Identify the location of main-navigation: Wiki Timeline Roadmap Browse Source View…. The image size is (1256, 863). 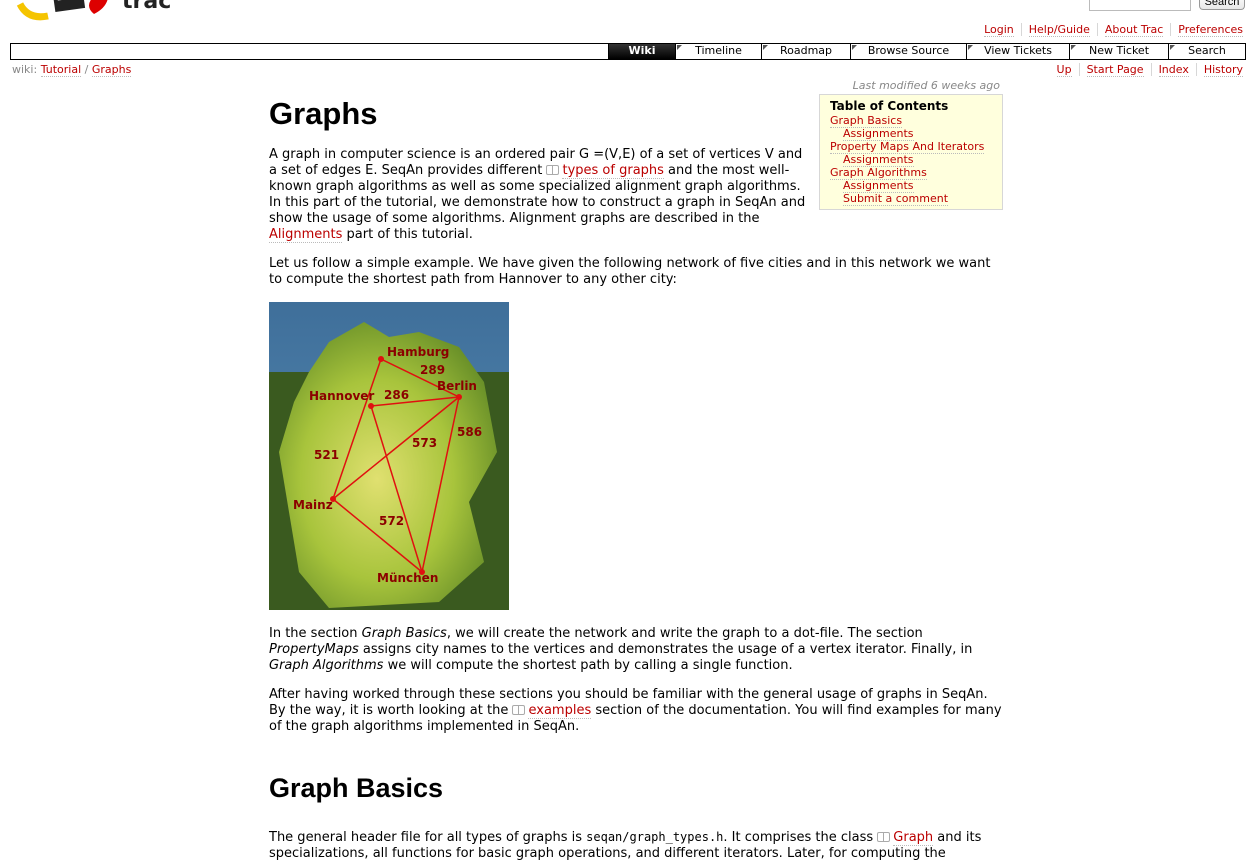
(628, 51).